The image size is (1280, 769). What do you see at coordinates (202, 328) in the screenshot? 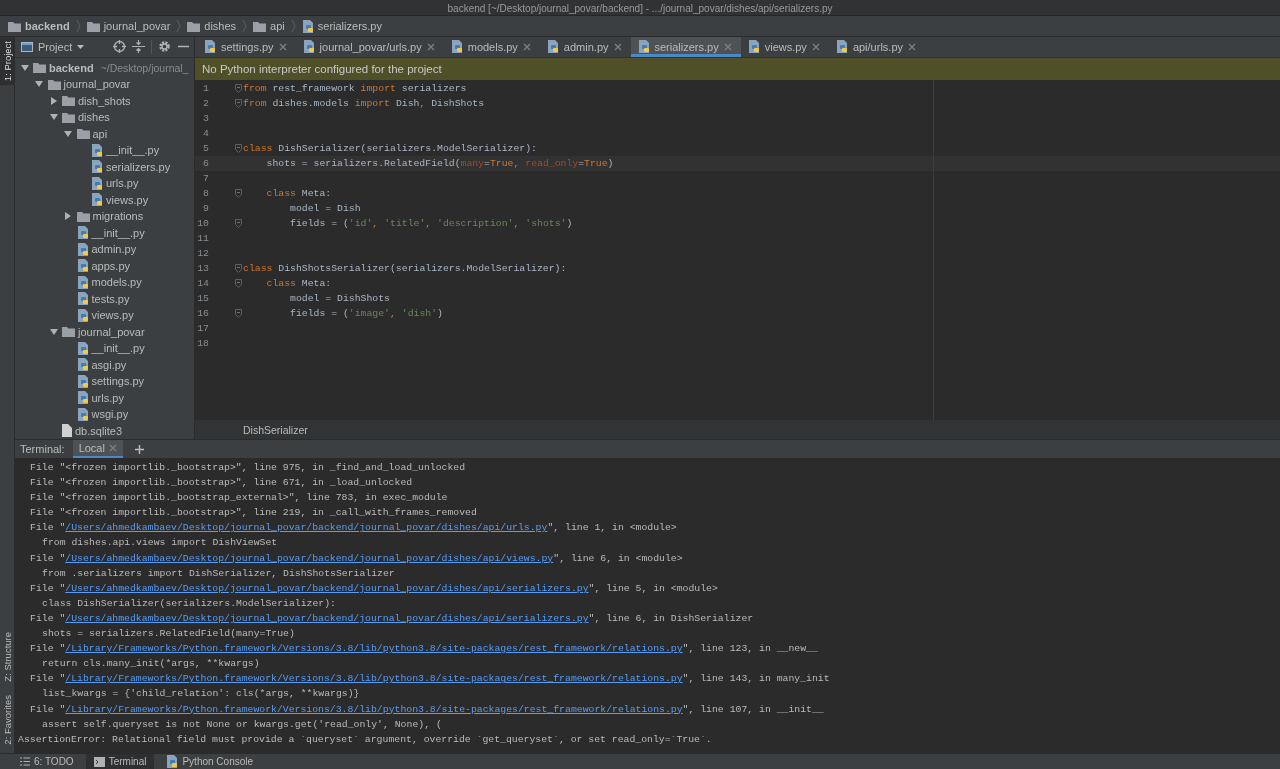
I see `line-number: 17` at bounding box center [202, 328].